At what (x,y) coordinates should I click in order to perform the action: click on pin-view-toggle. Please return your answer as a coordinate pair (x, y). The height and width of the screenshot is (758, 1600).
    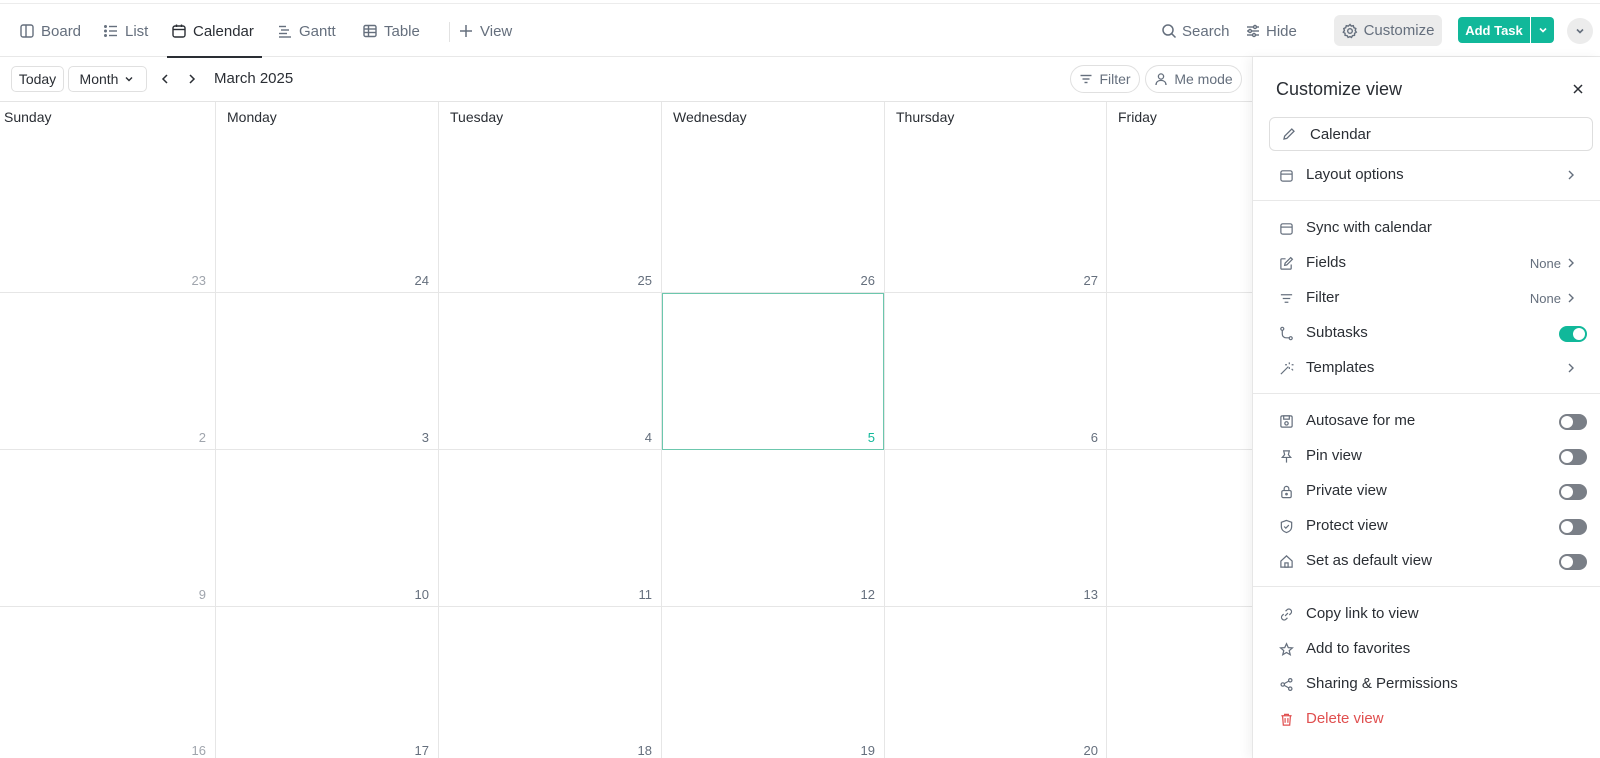
    Looking at the image, I should click on (1573, 457).